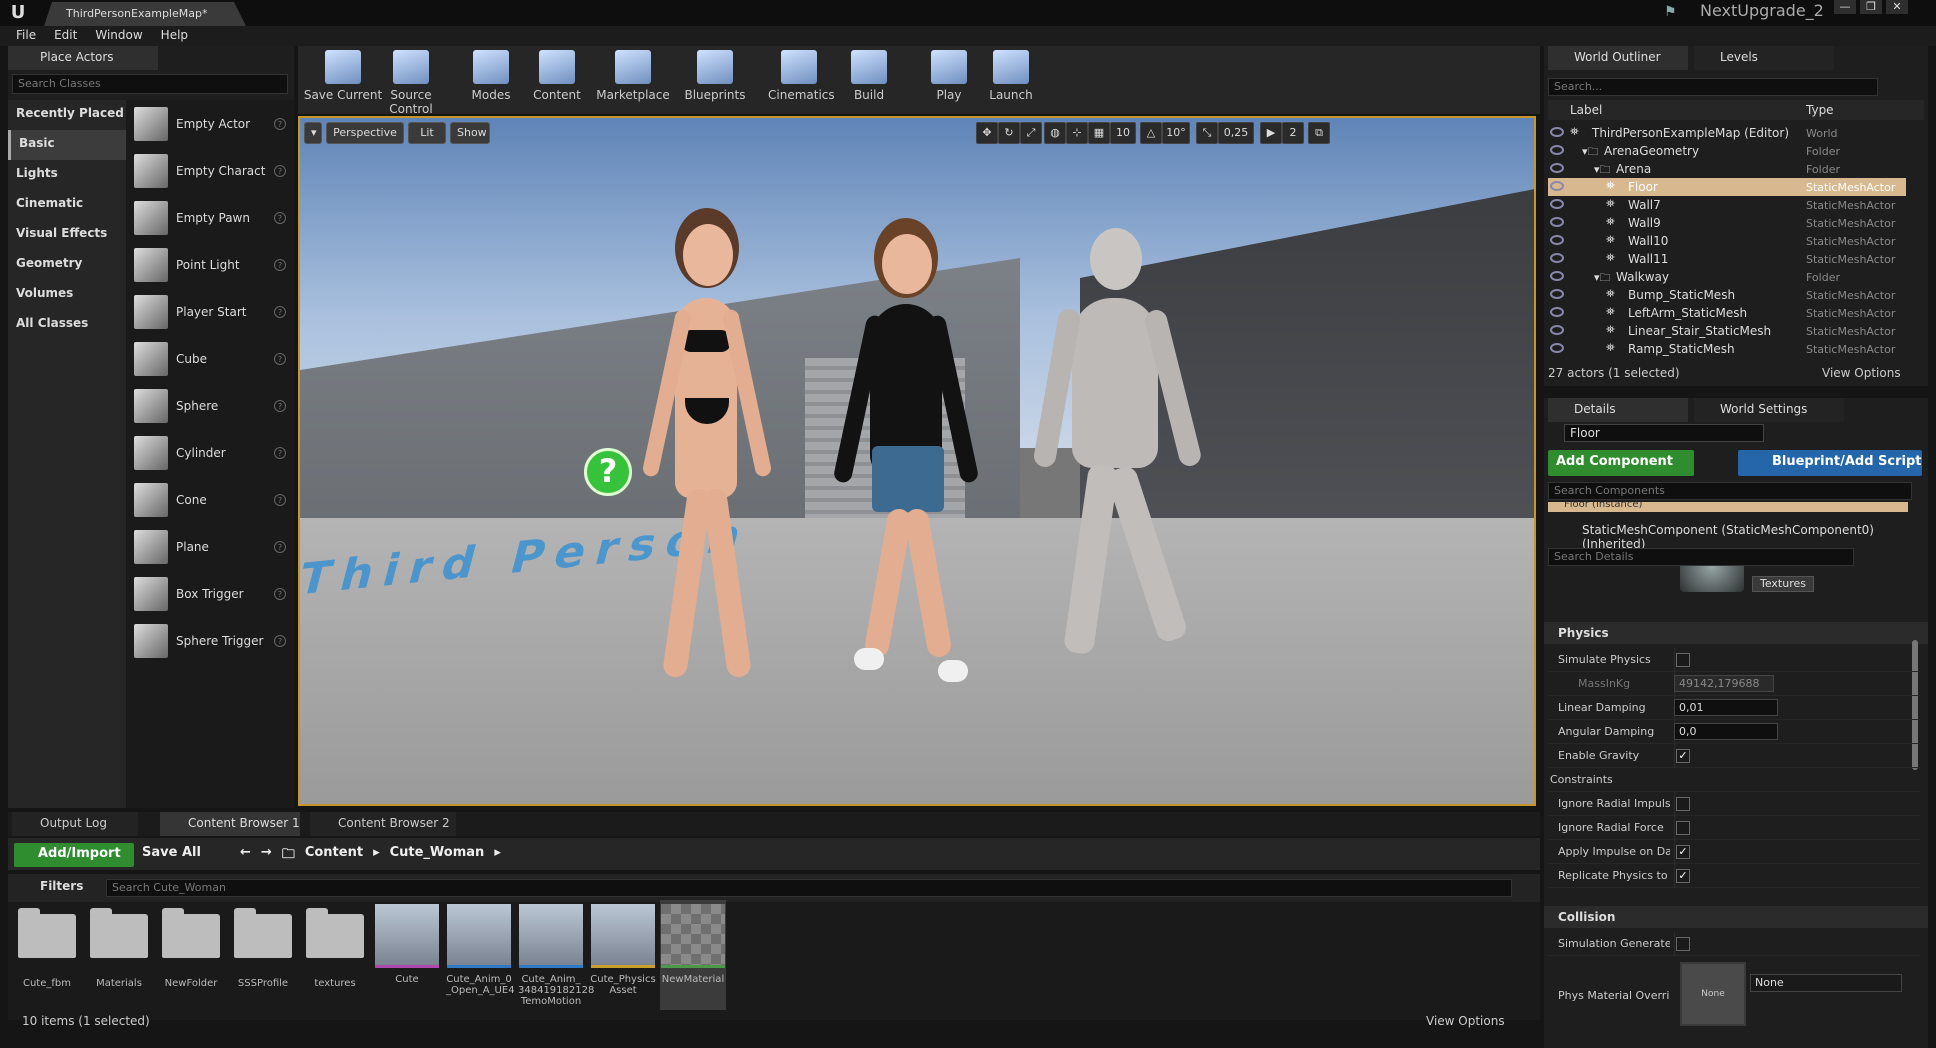 This screenshot has height=1048, width=1936. I want to click on massinkg-field: 49142,179688, so click(1724, 683).